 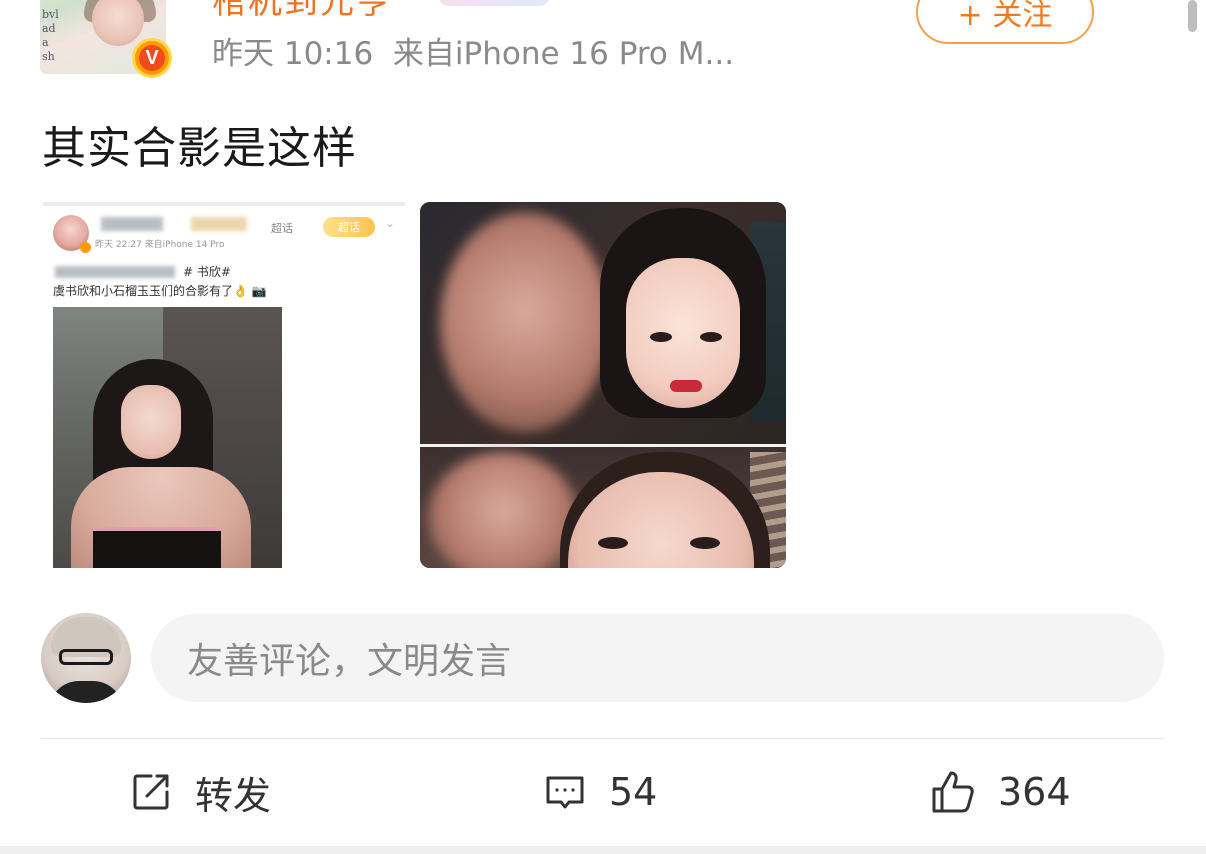 What do you see at coordinates (293, 54) in the screenshot?
I see `post-time: 昨天 10:16` at bounding box center [293, 54].